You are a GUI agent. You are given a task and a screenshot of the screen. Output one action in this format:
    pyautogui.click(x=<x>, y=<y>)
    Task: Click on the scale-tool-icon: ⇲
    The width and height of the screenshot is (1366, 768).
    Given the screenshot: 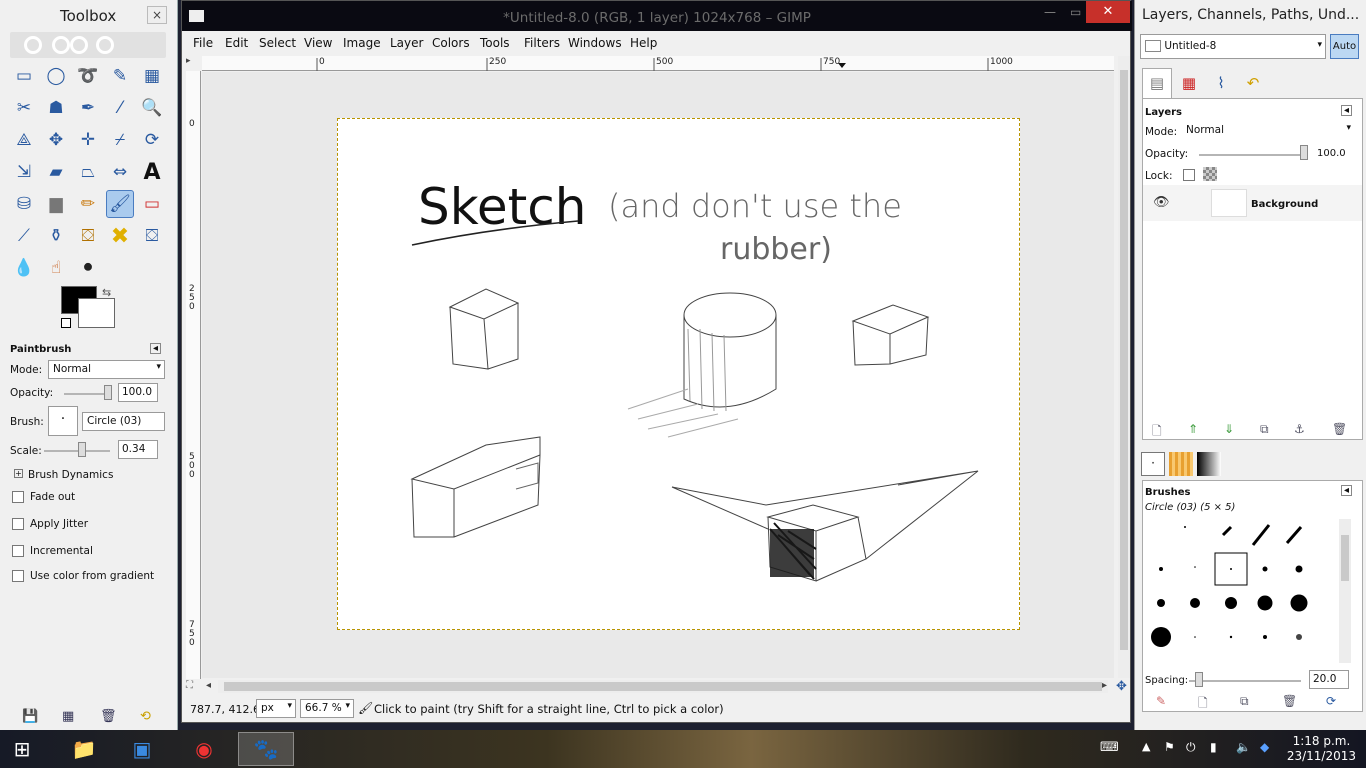 What is the action you would take?
    pyautogui.click(x=24, y=172)
    